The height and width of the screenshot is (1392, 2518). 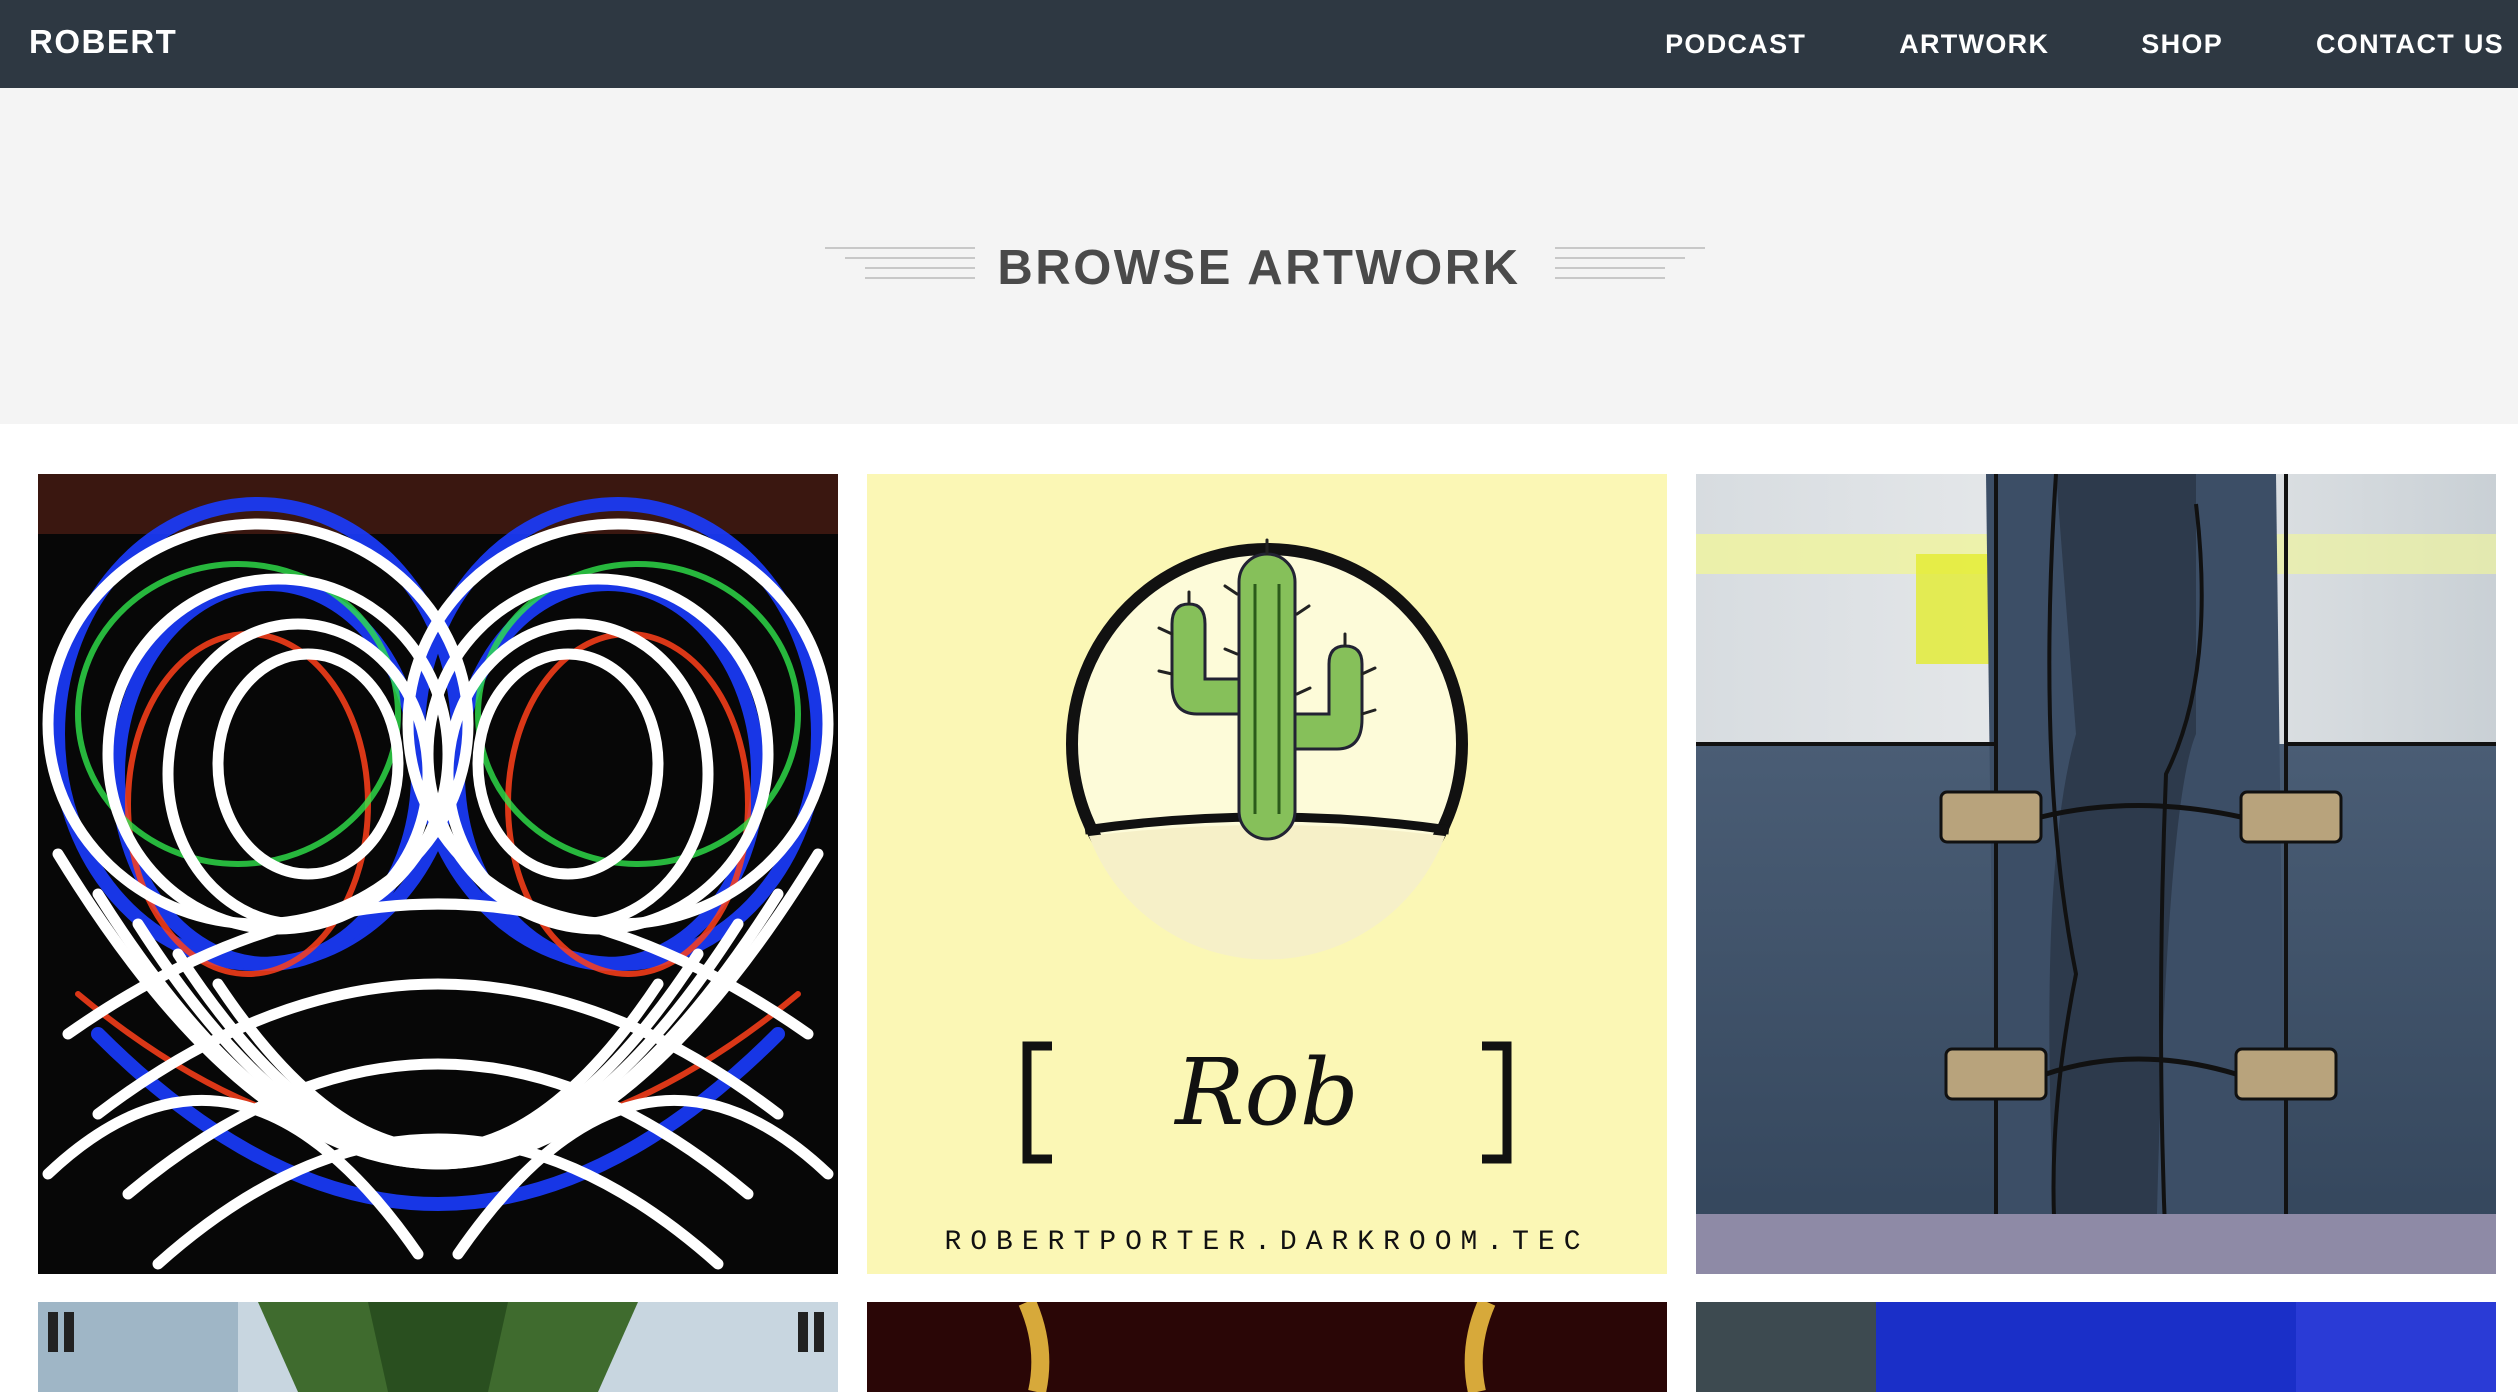 I want to click on nav-link-artwork: ARTWORK, so click(x=1974, y=44).